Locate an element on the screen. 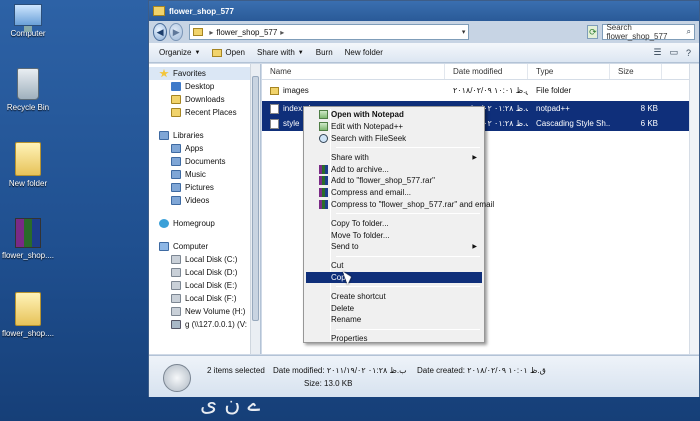 Image resolution: width=700 pixels, height=421 pixels. open-button: Open is located at coordinates (228, 52).